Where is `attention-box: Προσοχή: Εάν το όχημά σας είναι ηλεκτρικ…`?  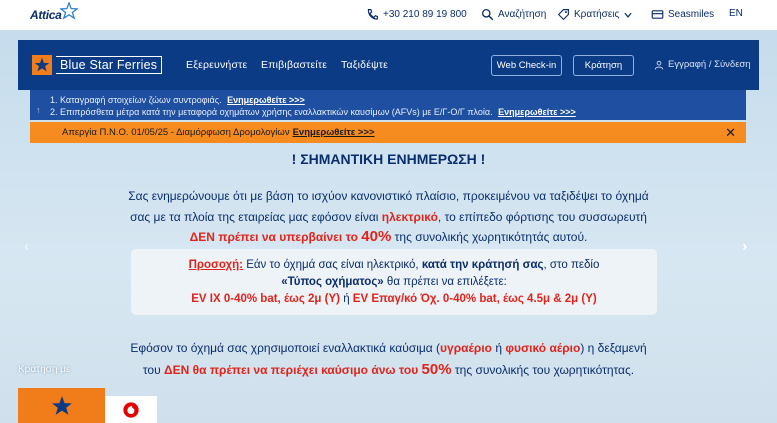 attention-box: Προσοχή: Εάν το όχημά σας είναι ηλεκτρικ… is located at coordinates (394, 282).